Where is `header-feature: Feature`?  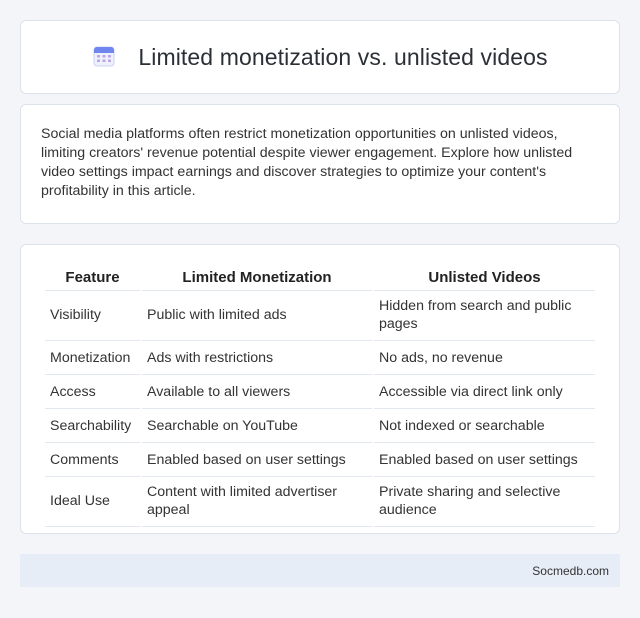
header-feature: Feature is located at coordinates (92, 279).